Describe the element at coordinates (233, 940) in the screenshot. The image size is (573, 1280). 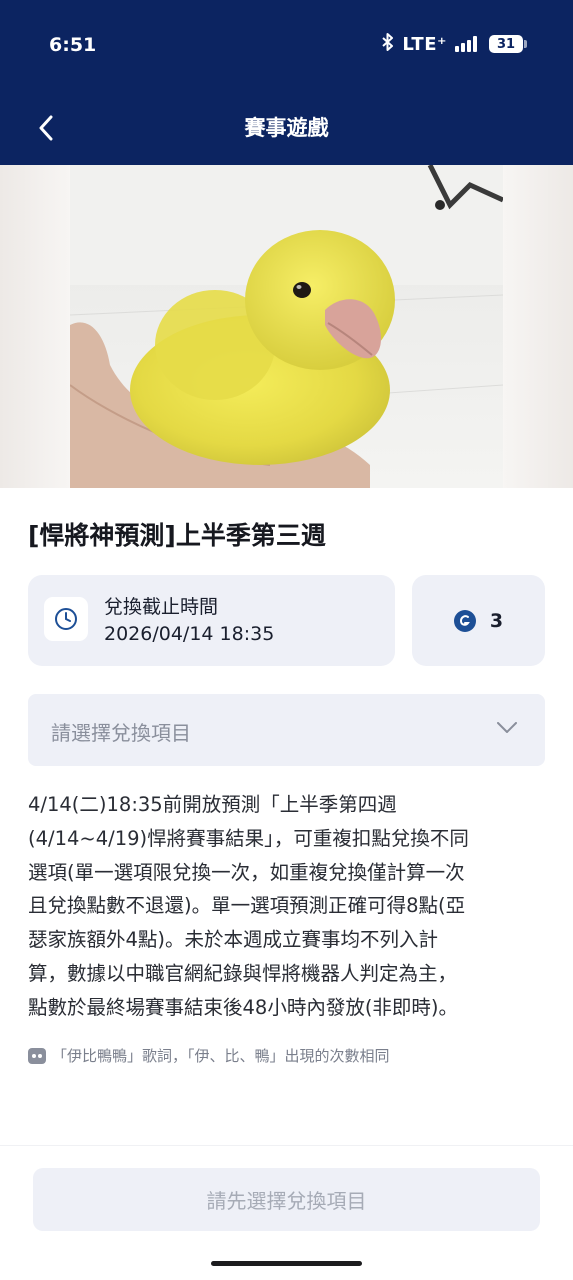
I see `description-line: 瑟家族額外4點)。未於本週成立賽事均不列入計` at that location.